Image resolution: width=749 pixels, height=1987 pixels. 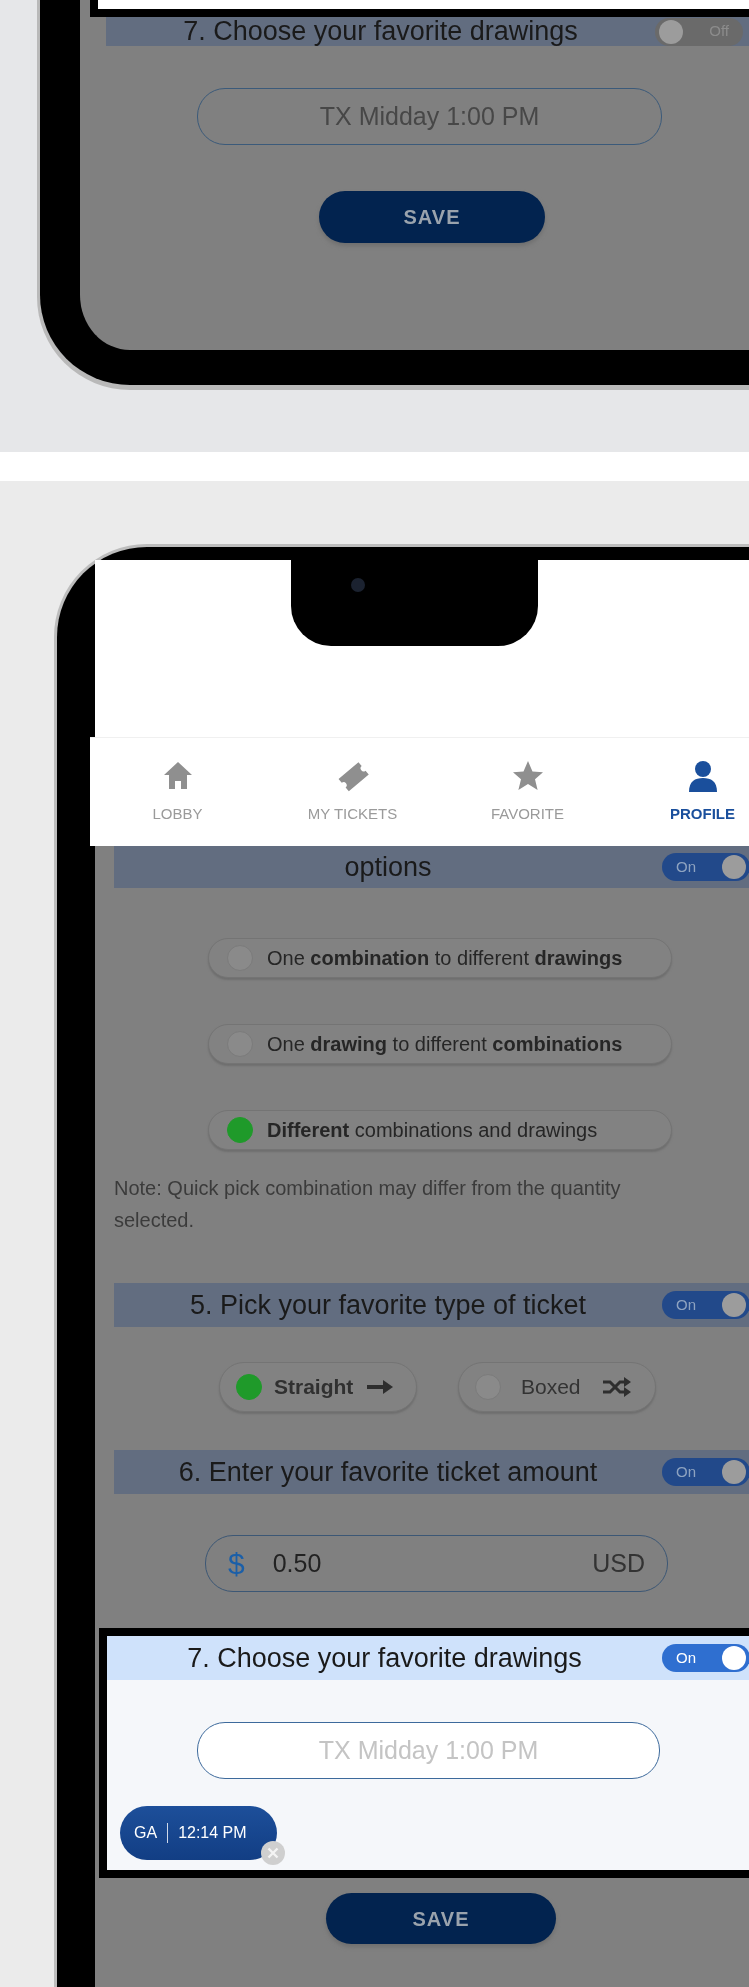 I want to click on currency-unit: USD, so click(x=618, y=1563).